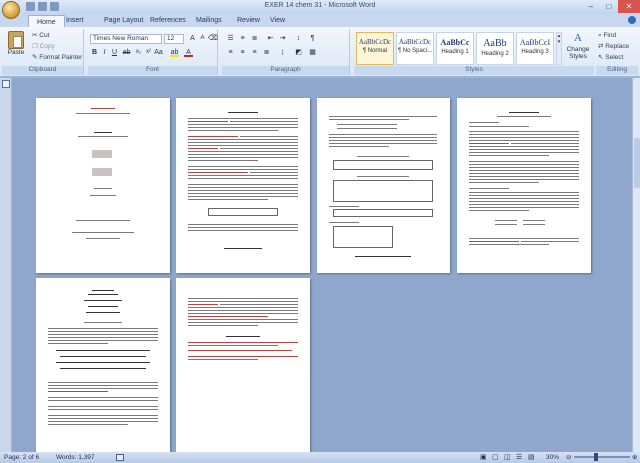 This screenshot has width=640, height=463. Describe the element at coordinates (535, 52) in the screenshot. I see `style-name: Heading 3` at that location.